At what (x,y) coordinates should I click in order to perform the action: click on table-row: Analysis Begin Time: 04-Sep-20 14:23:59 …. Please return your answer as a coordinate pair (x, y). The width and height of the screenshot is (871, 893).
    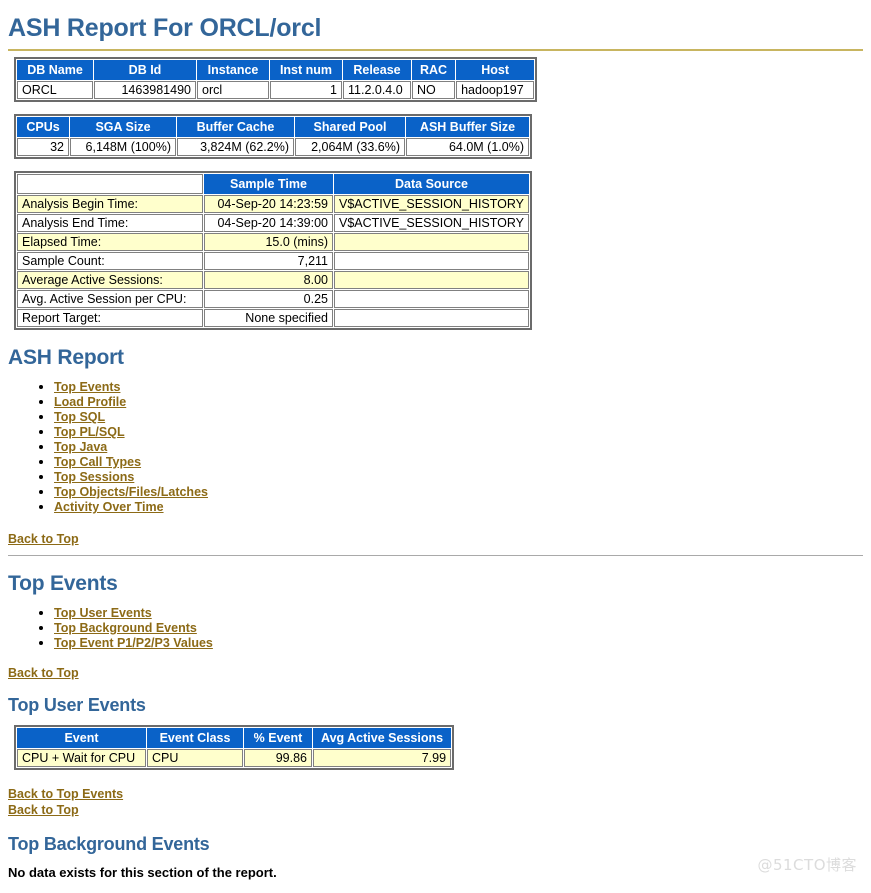
    Looking at the image, I should click on (273, 204).